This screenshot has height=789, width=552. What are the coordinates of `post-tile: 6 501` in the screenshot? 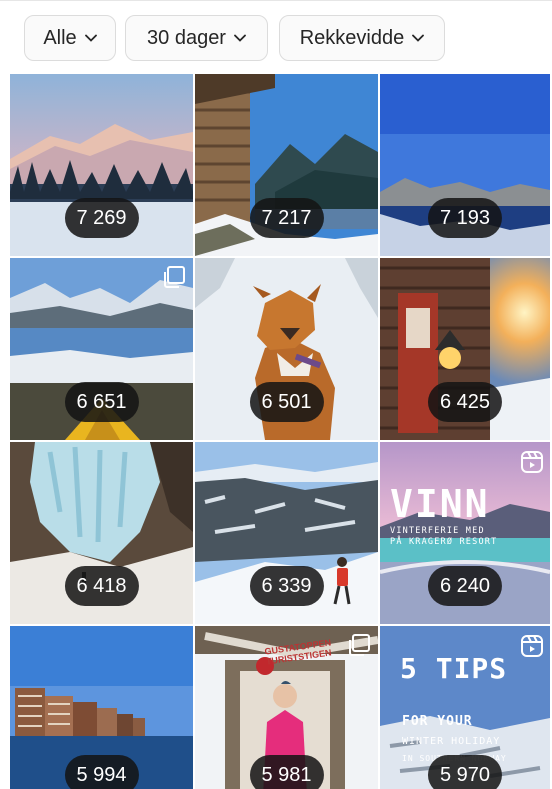 It's located at (286, 349).